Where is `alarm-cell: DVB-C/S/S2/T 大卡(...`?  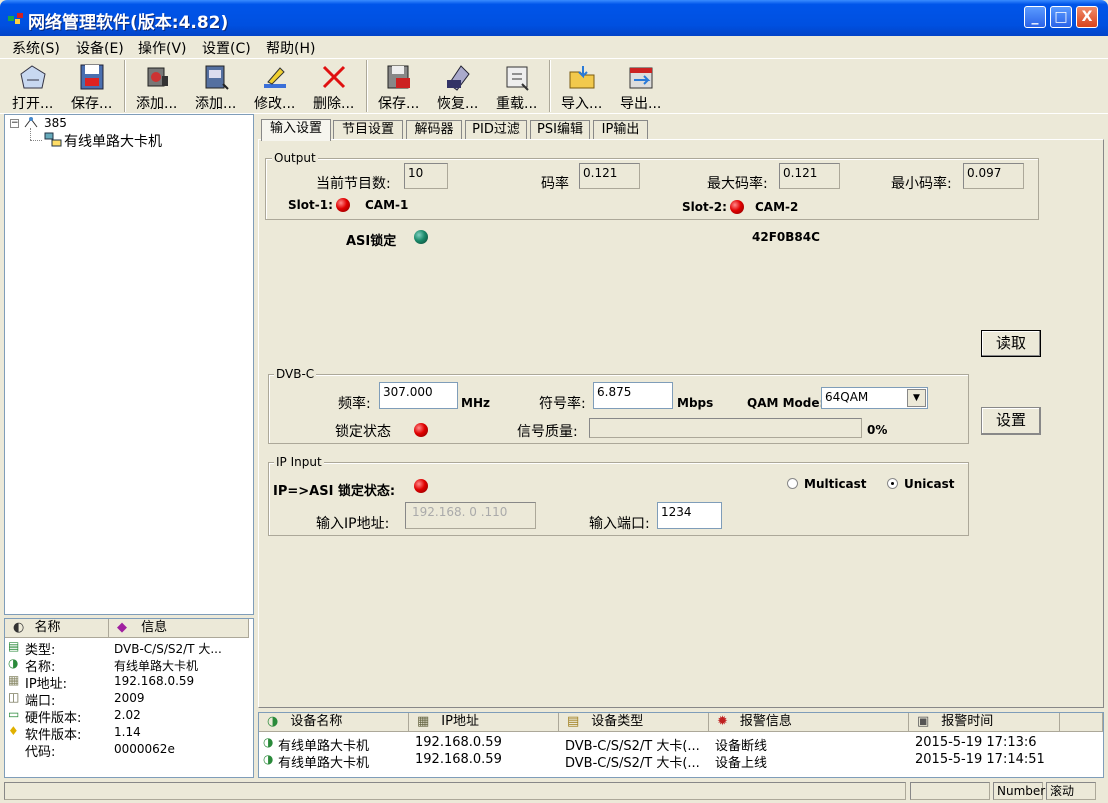
alarm-cell: DVB-C/S/S2/T 大卡(... is located at coordinates (632, 763).